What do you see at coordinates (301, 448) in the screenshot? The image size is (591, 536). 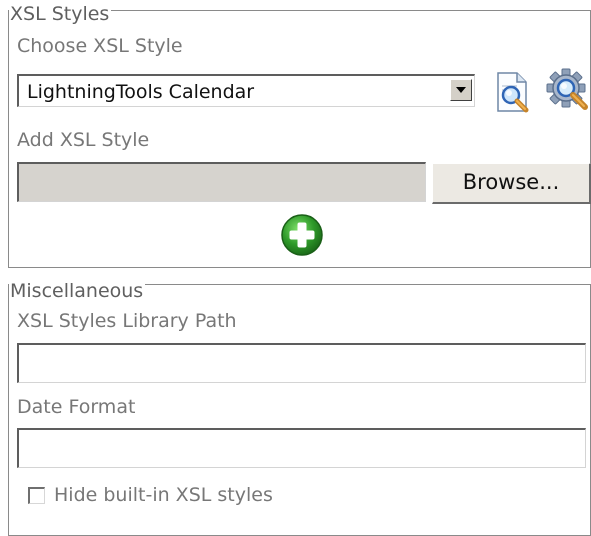 I see `date-format-input` at bounding box center [301, 448].